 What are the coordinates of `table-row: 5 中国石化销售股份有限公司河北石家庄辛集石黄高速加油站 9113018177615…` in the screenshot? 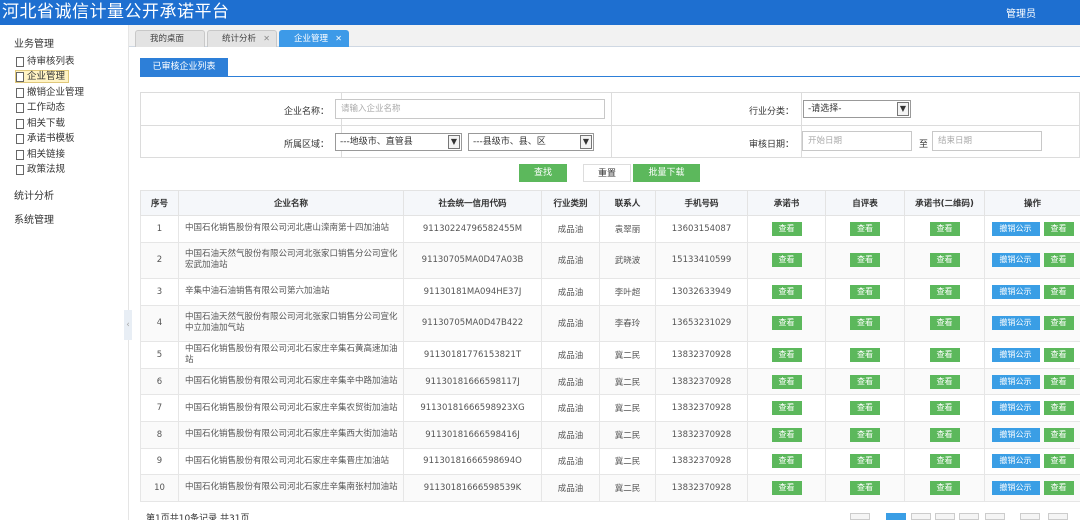 It's located at (610, 355).